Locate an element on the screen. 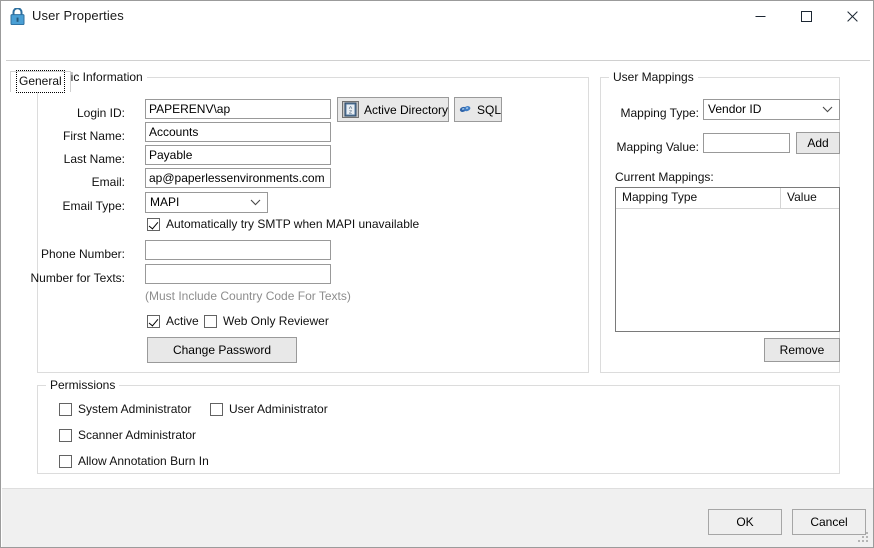 The width and height of the screenshot is (874, 548). web-only-reviewer-checkbox: Web Only Reviewer is located at coordinates (266, 321).